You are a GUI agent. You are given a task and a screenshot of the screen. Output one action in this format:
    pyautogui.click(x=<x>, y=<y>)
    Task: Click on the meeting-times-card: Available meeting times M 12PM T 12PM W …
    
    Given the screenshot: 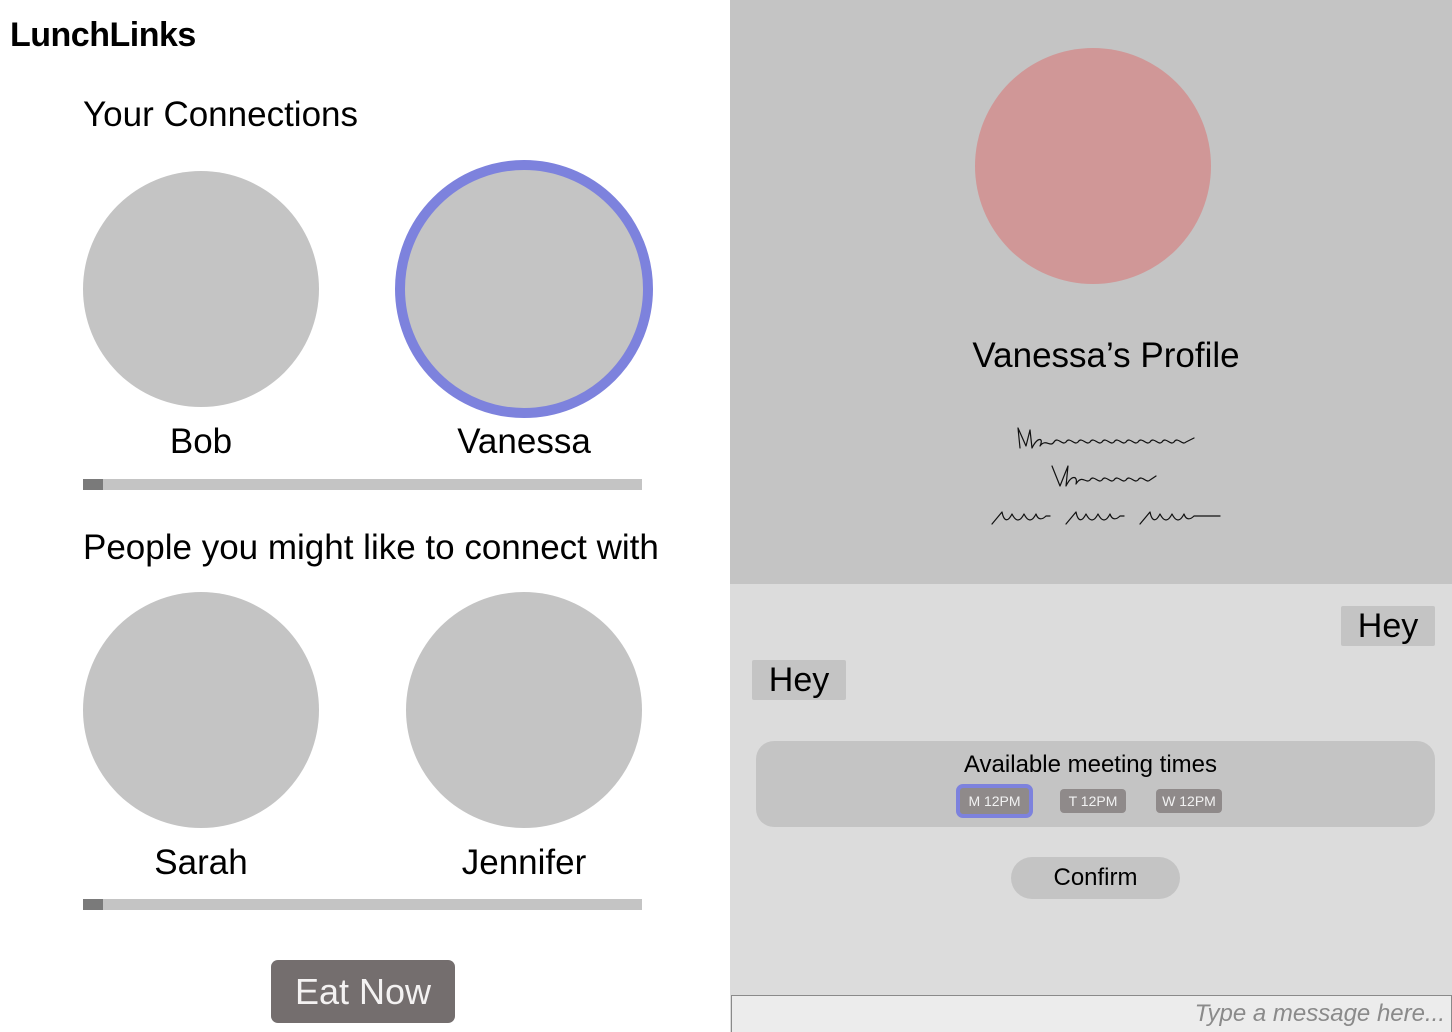 What is the action you would take?
    pyautogui.click(x=1095, y=784)
    